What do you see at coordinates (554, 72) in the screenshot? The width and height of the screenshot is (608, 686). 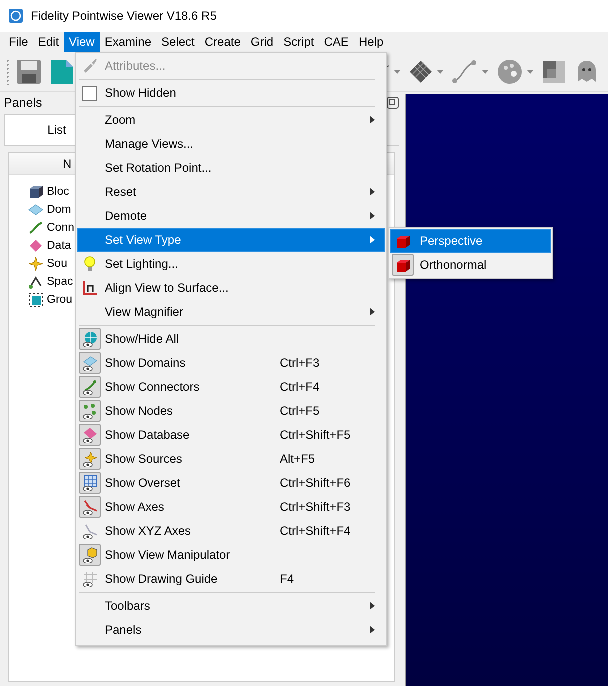 I see `layout-icon` at bounding box center [554, 72].